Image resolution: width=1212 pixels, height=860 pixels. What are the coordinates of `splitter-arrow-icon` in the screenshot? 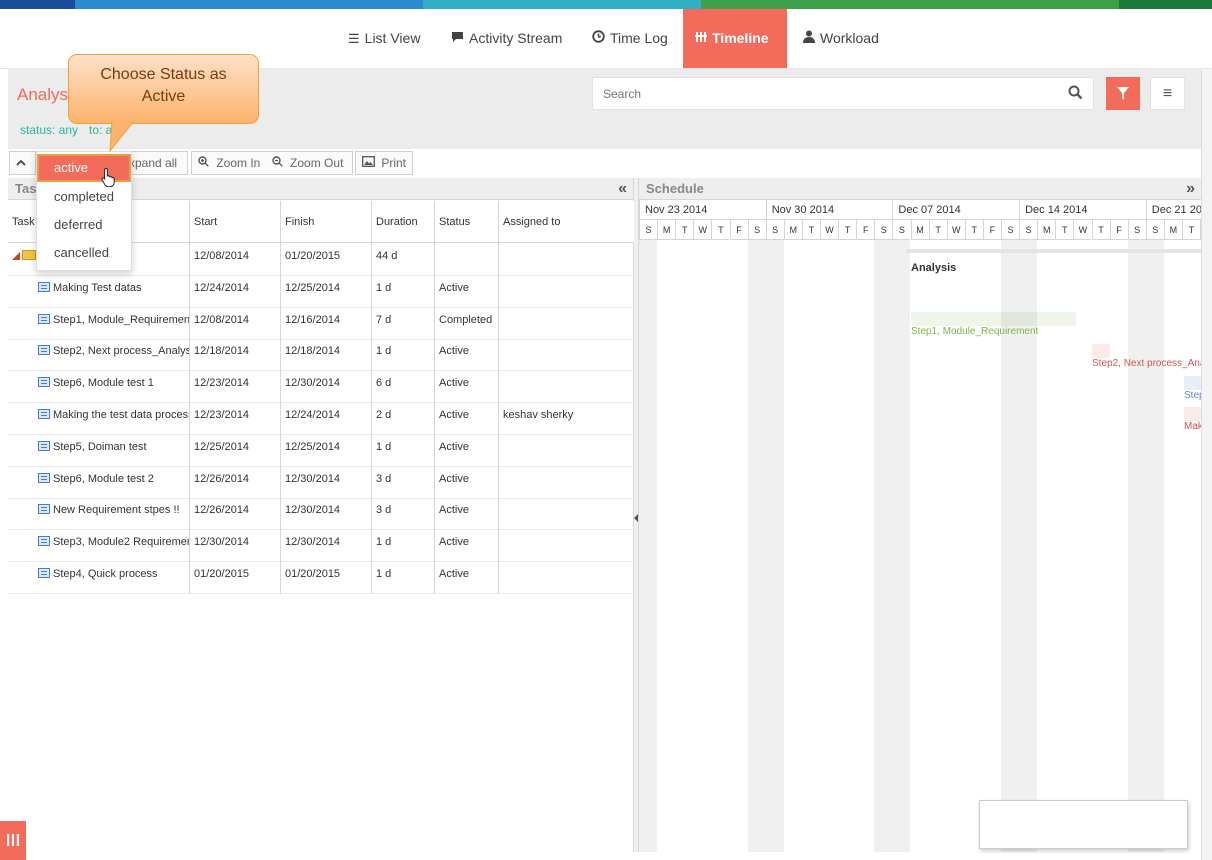 It's located at (636, 518).